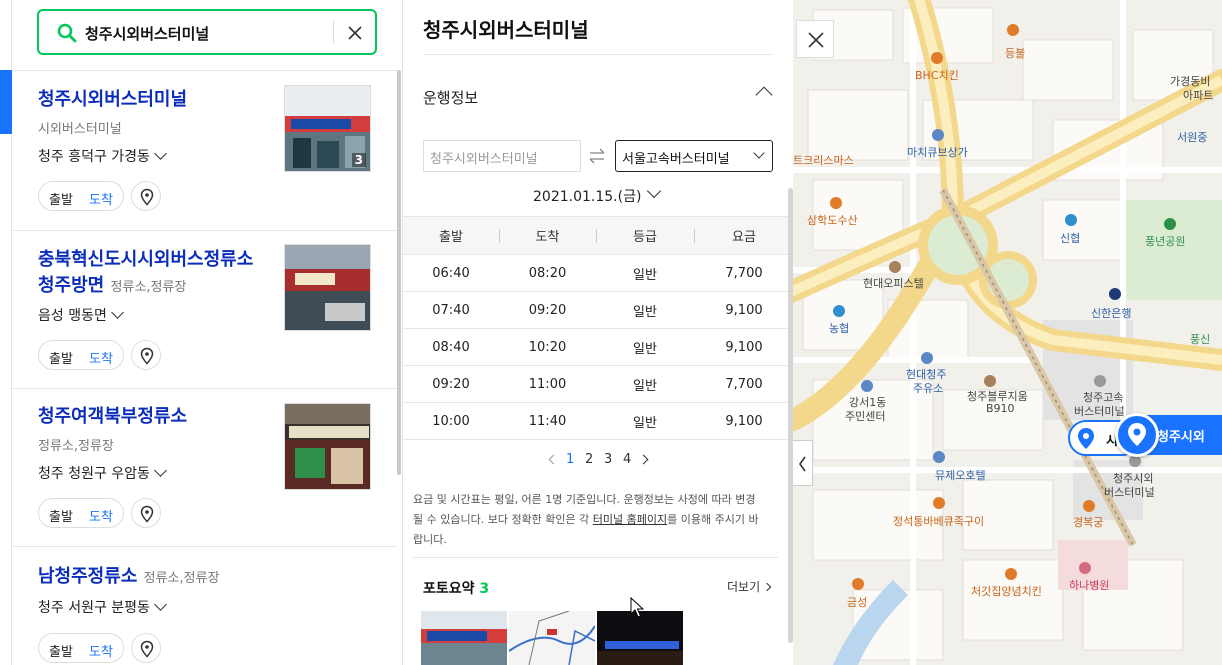  I want to click on result-title-line2: 청주방면, so click(71, 285).